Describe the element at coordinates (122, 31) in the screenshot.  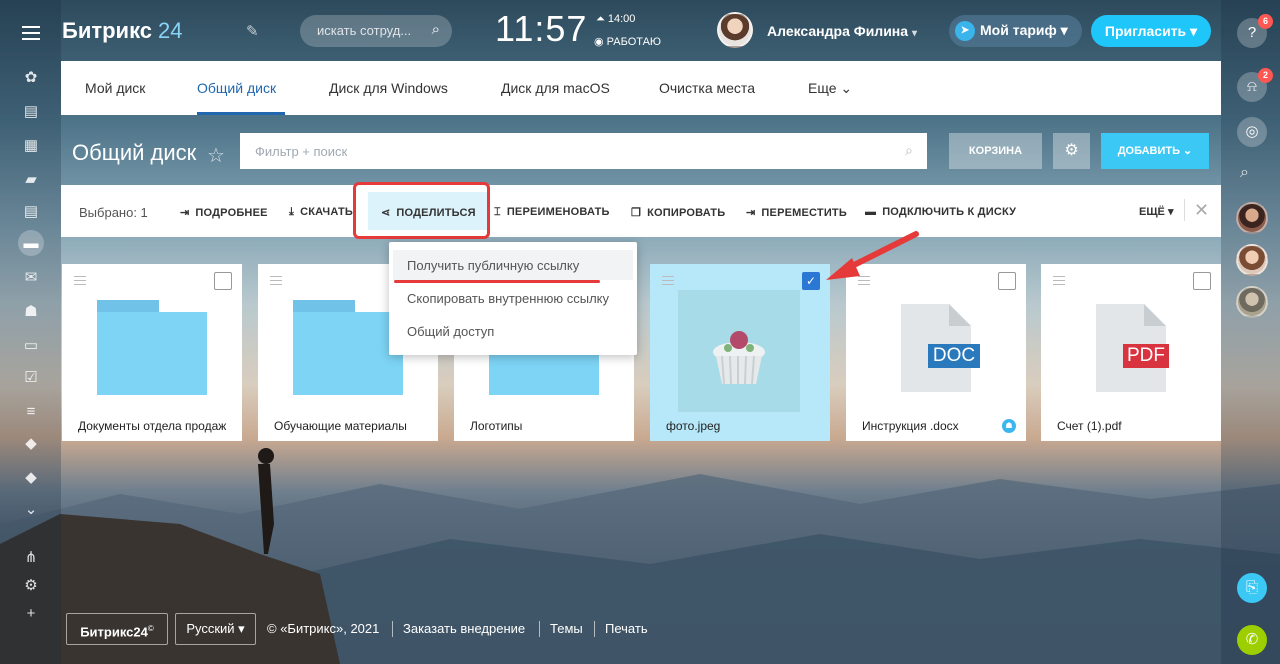
I see `logo: Битрикс 24` at that location.